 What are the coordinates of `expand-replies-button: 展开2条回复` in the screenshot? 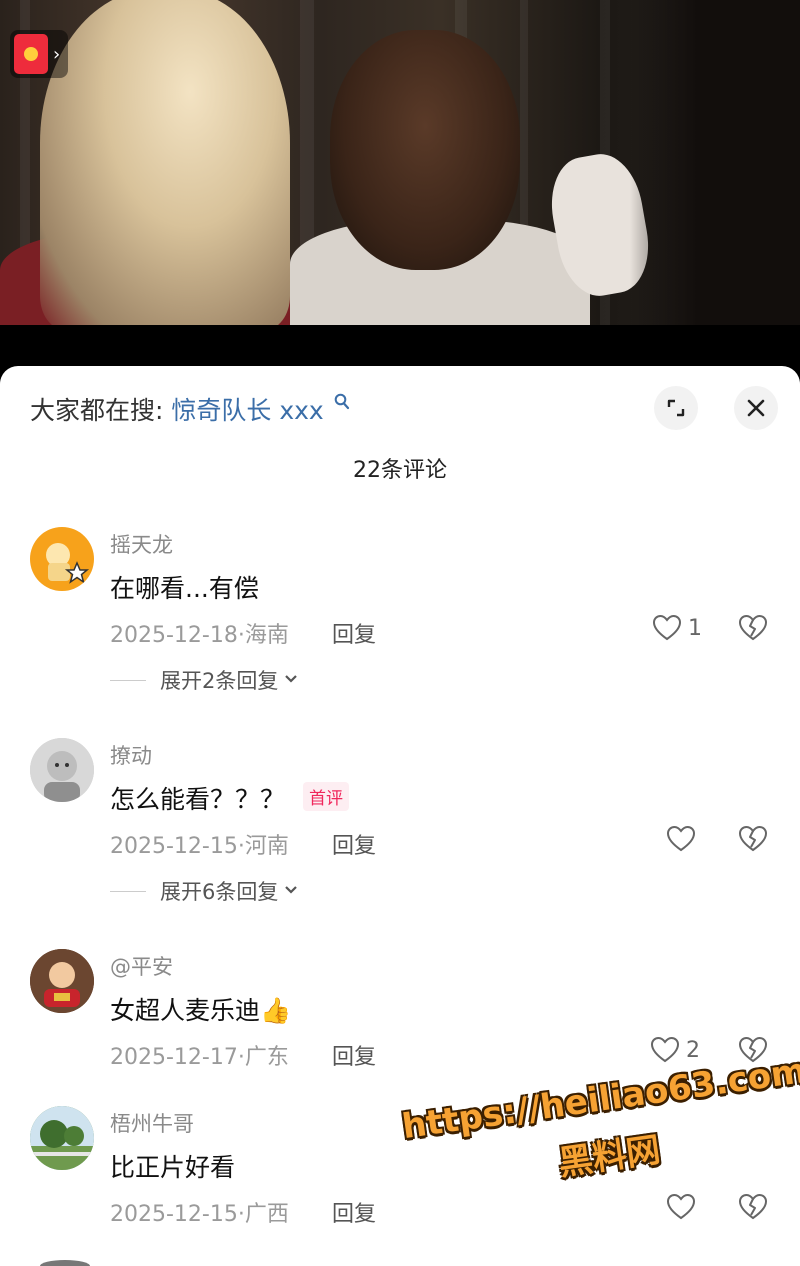 It's located at (204, 680).